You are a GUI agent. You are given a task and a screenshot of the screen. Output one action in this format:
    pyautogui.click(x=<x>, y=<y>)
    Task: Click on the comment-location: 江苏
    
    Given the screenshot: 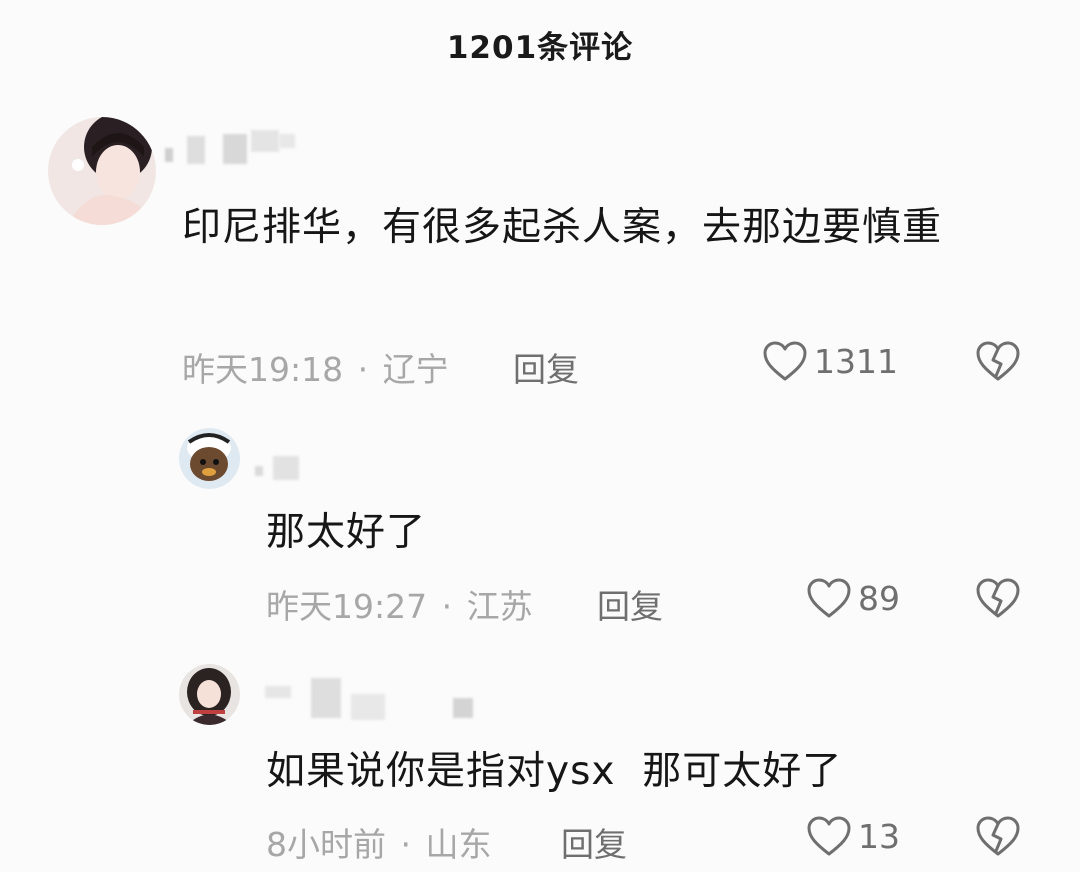 What is the action you would take?
    pyautogui.click(x=499, y=606)
    